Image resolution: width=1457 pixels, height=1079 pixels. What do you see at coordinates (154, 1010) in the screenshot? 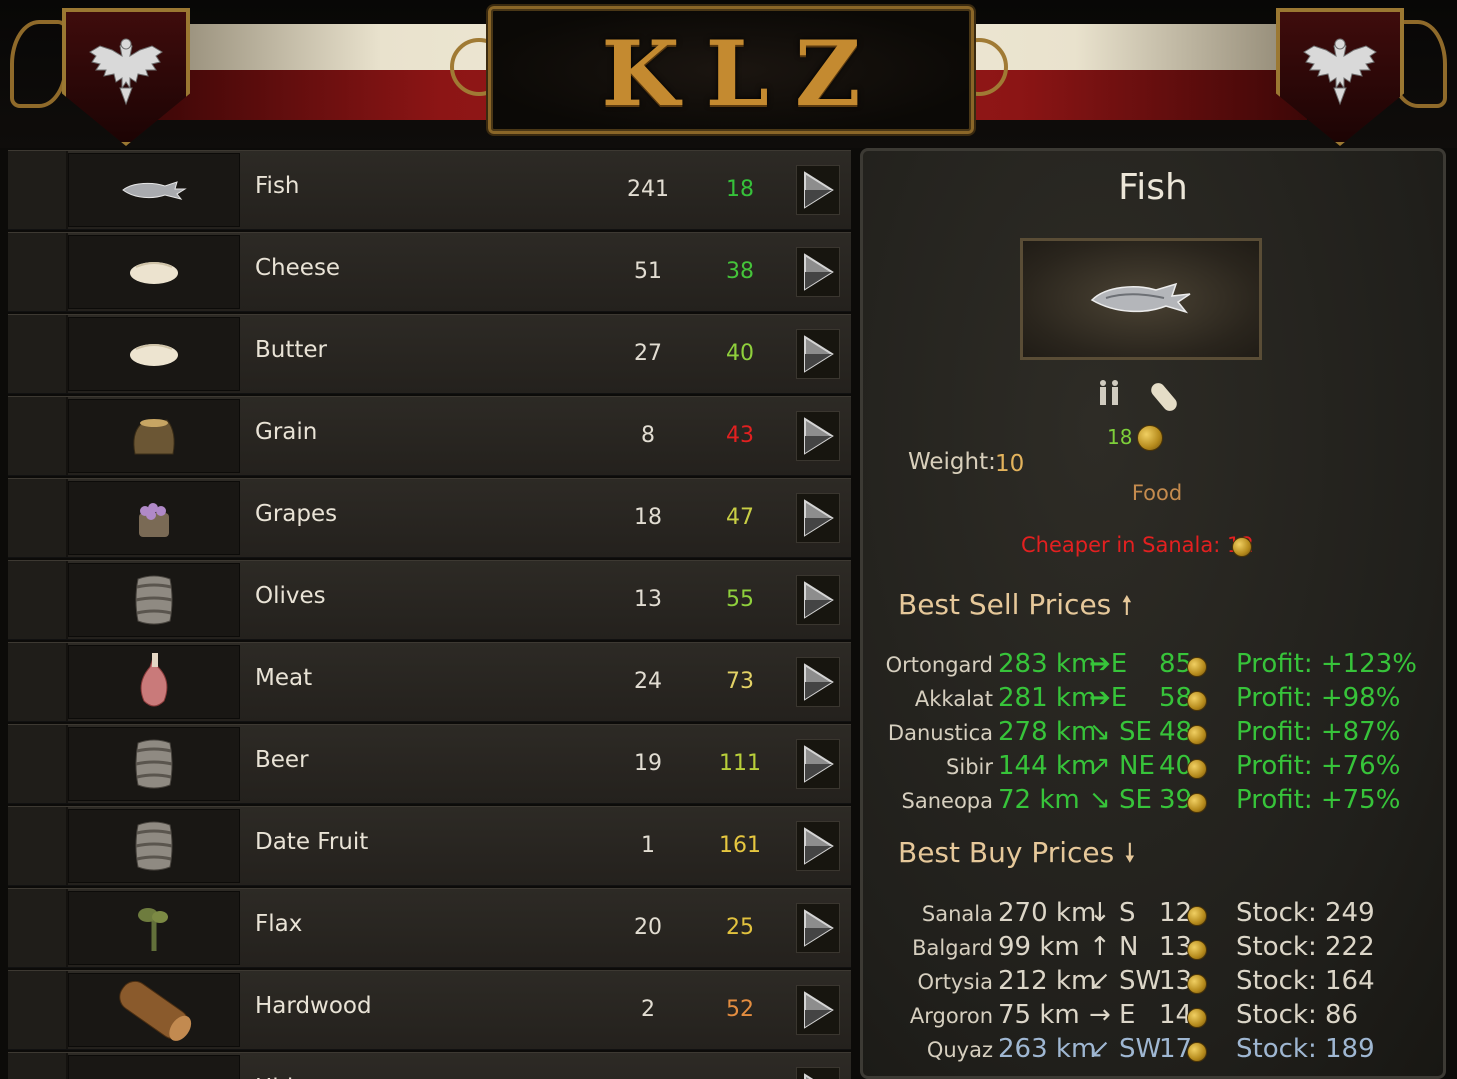
I see `wood-log-icon` at bounding box center [154, 1010].